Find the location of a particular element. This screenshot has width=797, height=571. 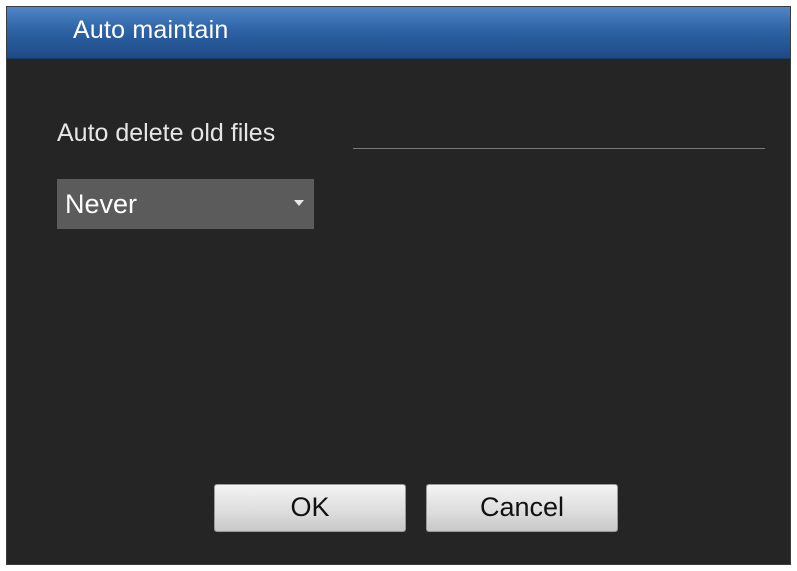

chevron-down-icon is located at coordinates (299, 203).